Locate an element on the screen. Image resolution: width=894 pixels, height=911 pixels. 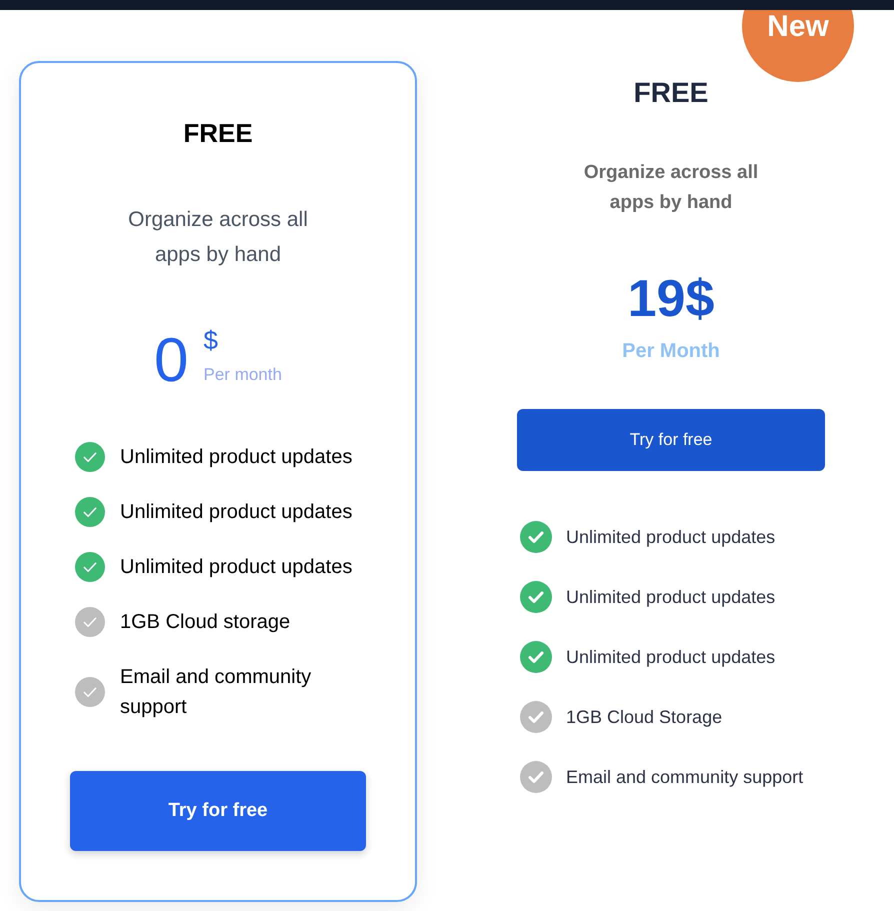
currency-symbol: $ is located at coordinates (211, 340).